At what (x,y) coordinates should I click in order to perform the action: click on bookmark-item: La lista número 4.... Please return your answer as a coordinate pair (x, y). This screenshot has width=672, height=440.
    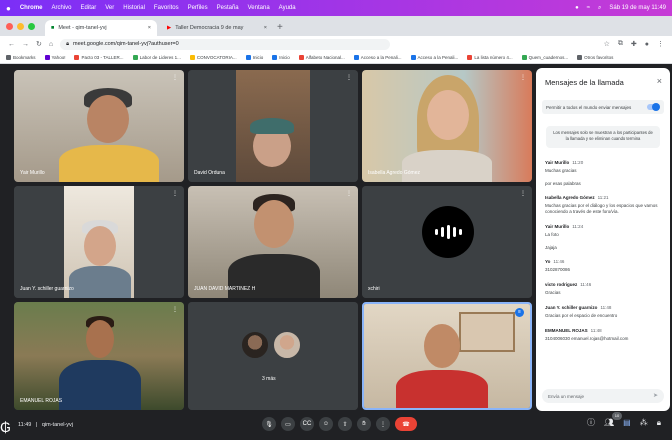
    Looking at the image, I should click on (490, 58).